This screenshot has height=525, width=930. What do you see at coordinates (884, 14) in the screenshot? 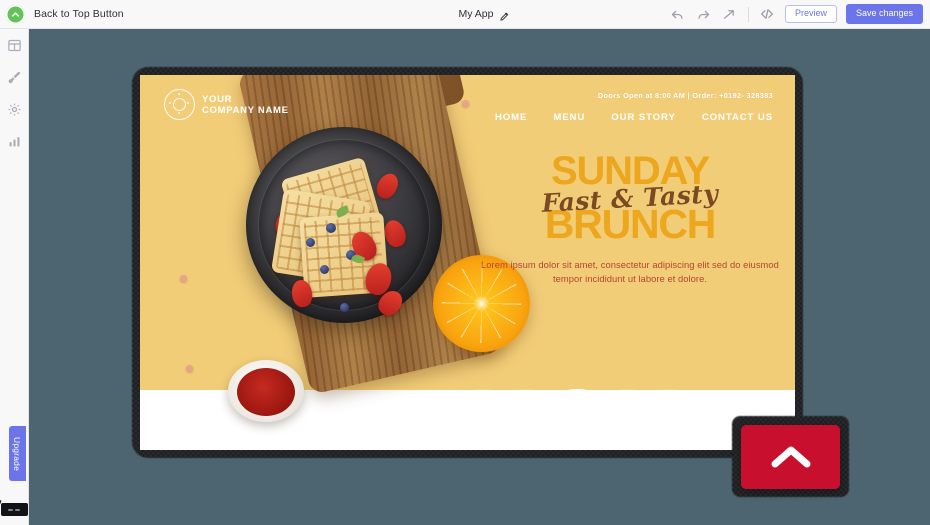
I see `save-changes-button: Save changes` at bounding box center [884, 14].